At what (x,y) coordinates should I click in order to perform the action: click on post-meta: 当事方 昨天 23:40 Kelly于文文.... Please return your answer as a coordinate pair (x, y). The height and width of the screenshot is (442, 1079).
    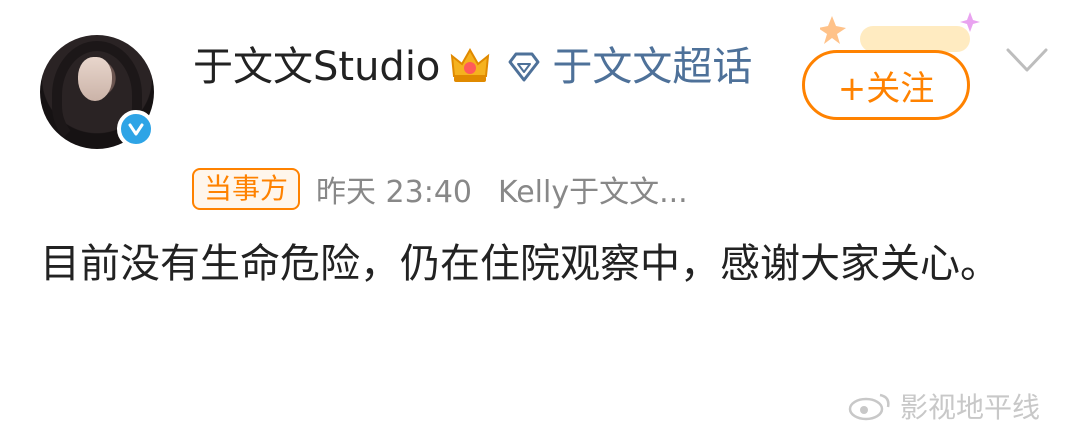
    Looking at the image, I should click on (440, 189).